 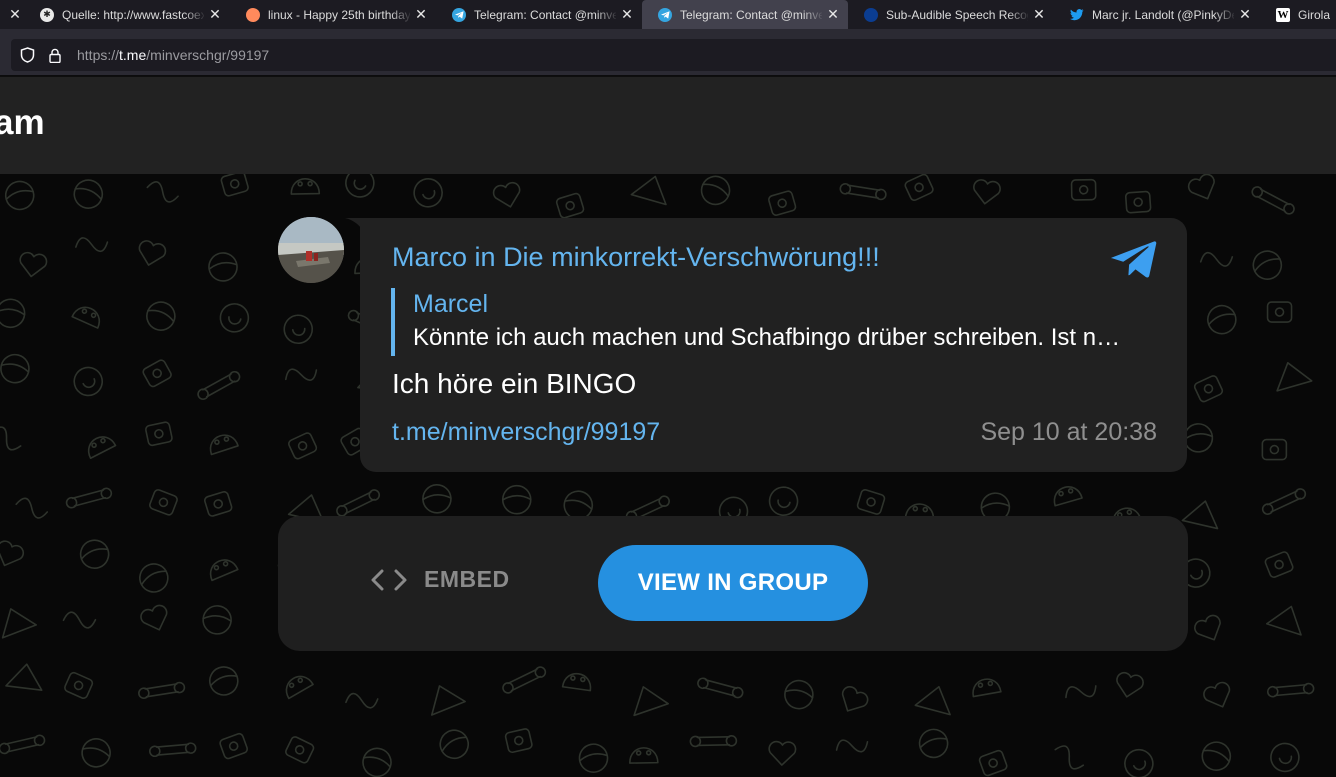 I want to click on tab-telegram-1: Telegram: Contact @minver ✕, so click(x=539, y=14).